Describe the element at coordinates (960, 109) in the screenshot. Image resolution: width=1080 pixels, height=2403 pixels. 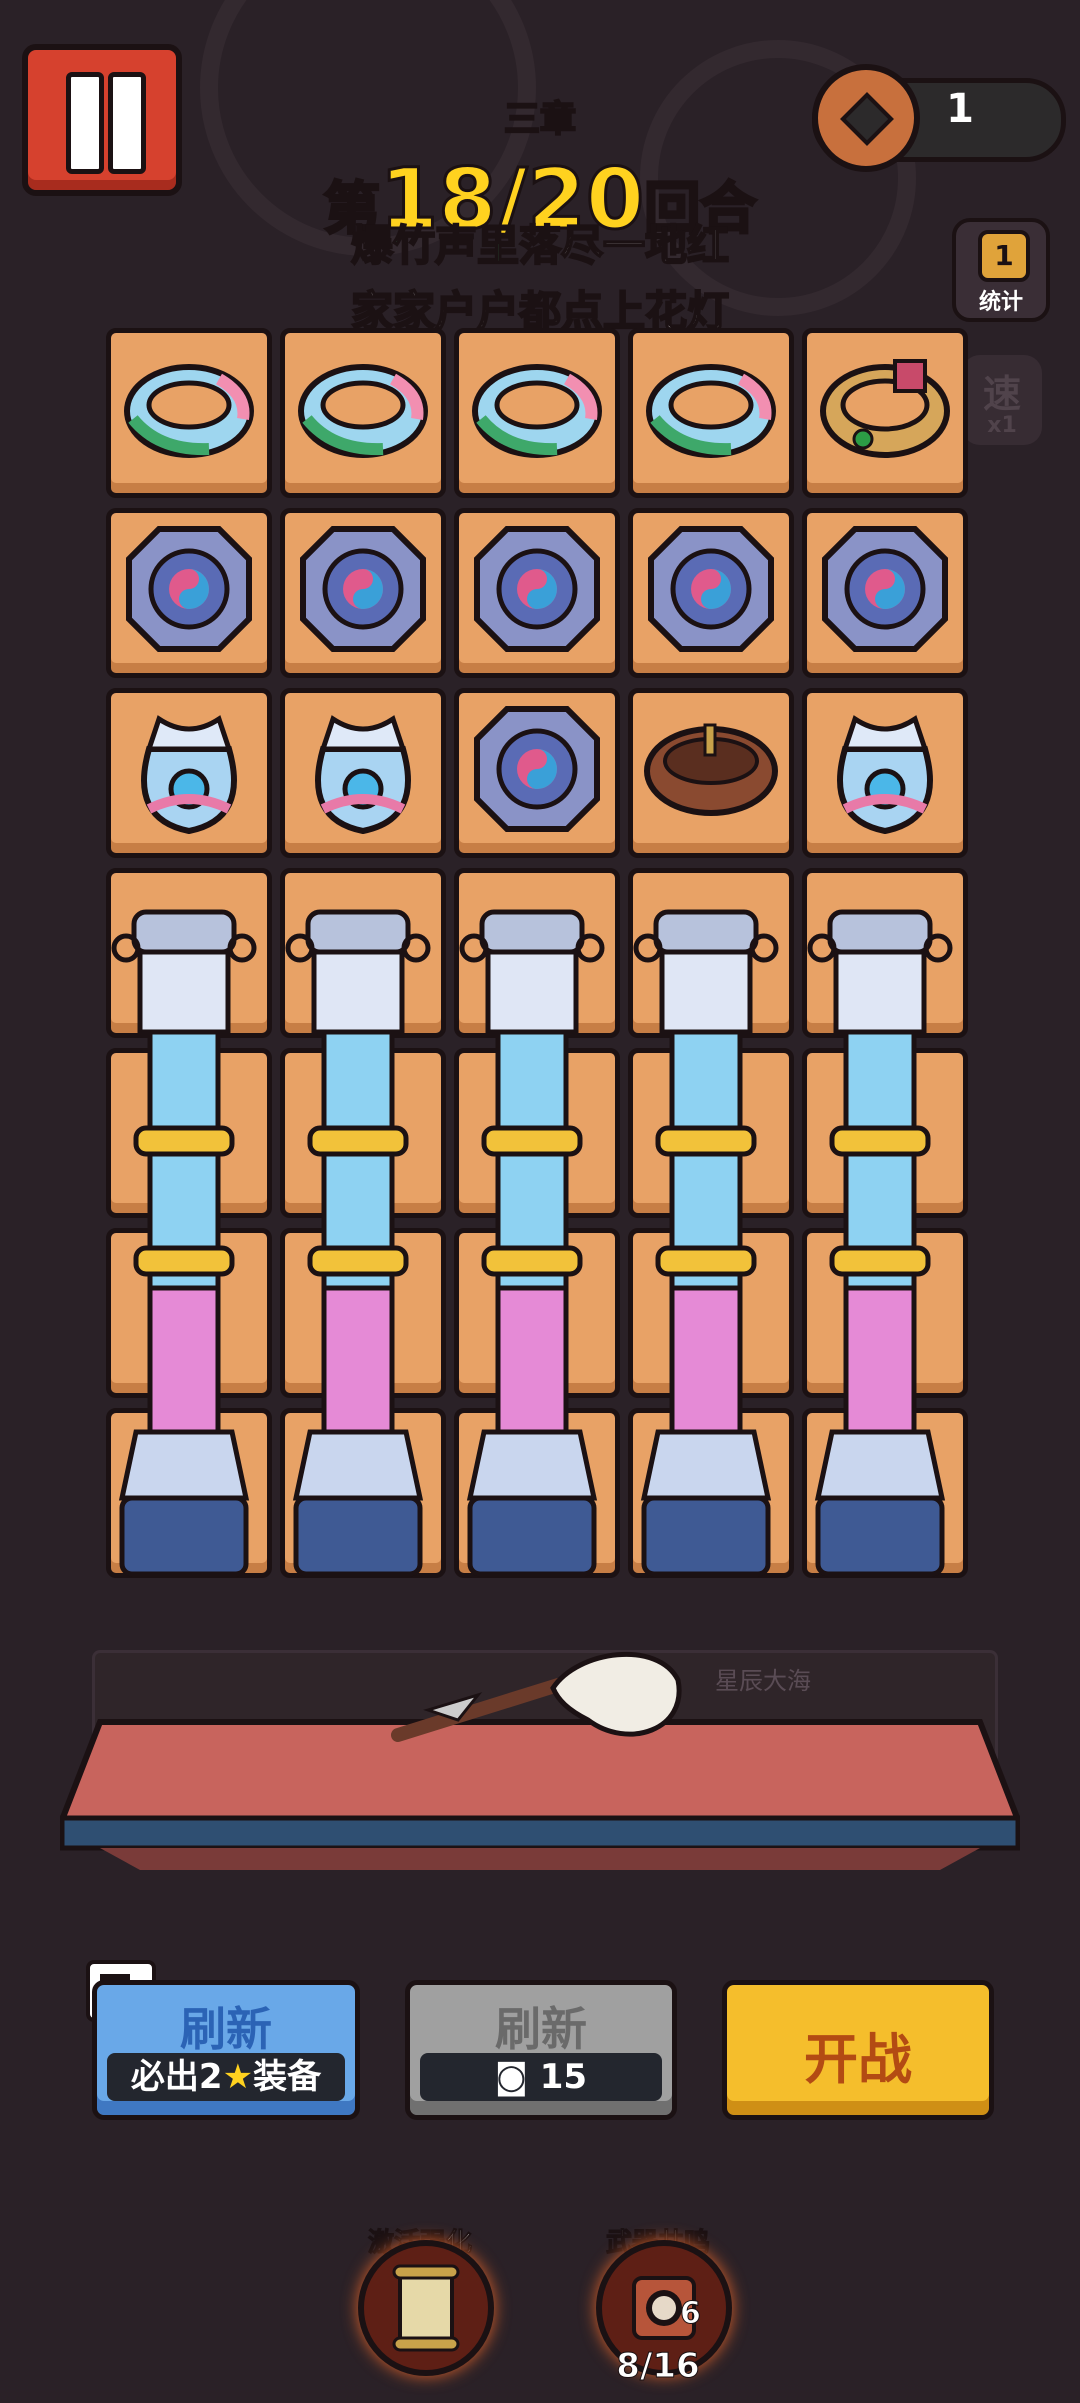
I see `coin-count: 1` at that location.